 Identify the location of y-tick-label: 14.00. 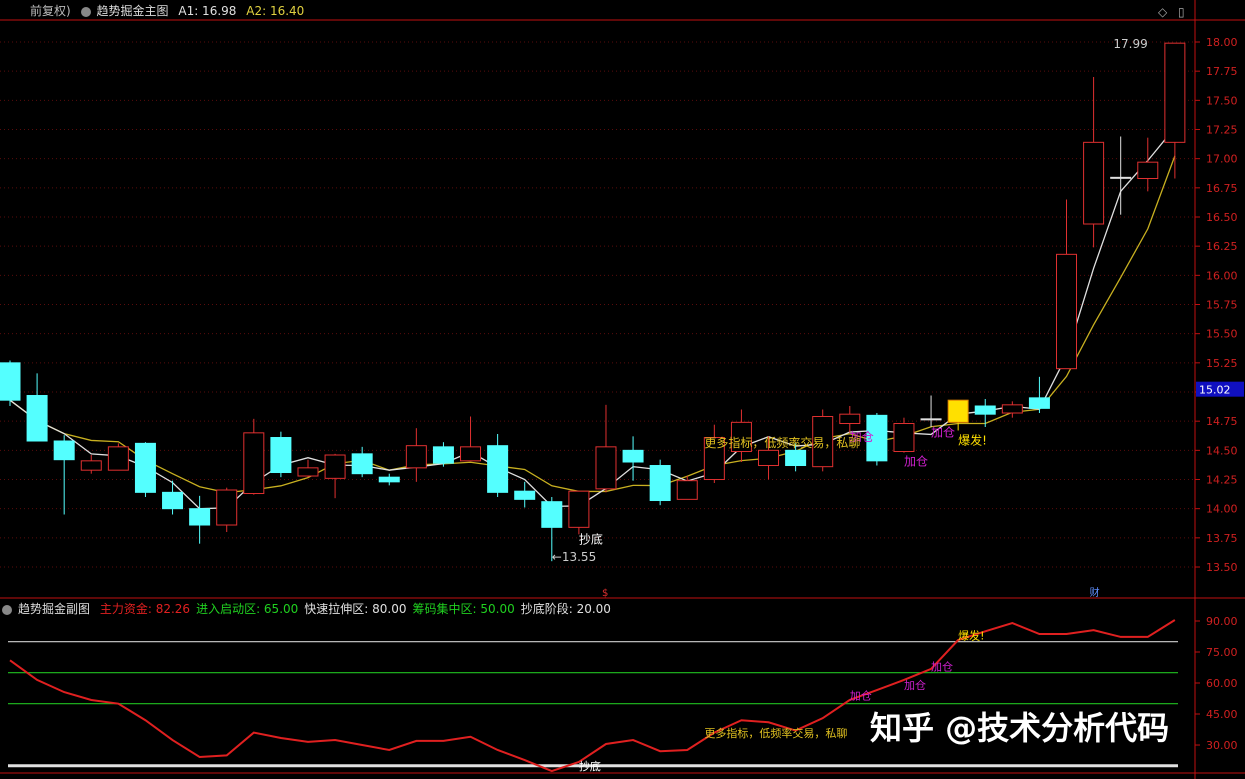
(1222, 509).